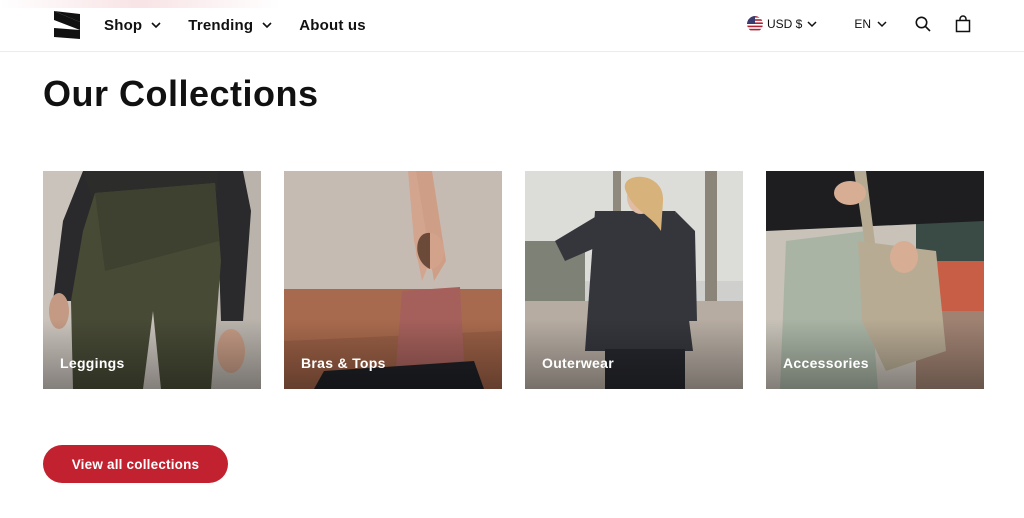 This screenshot has height=518, width=1024. What do you see at coordinates (221, 25) in the screenshot?
I see `nav-item-label: Trending` at bounding box center [221, 25].